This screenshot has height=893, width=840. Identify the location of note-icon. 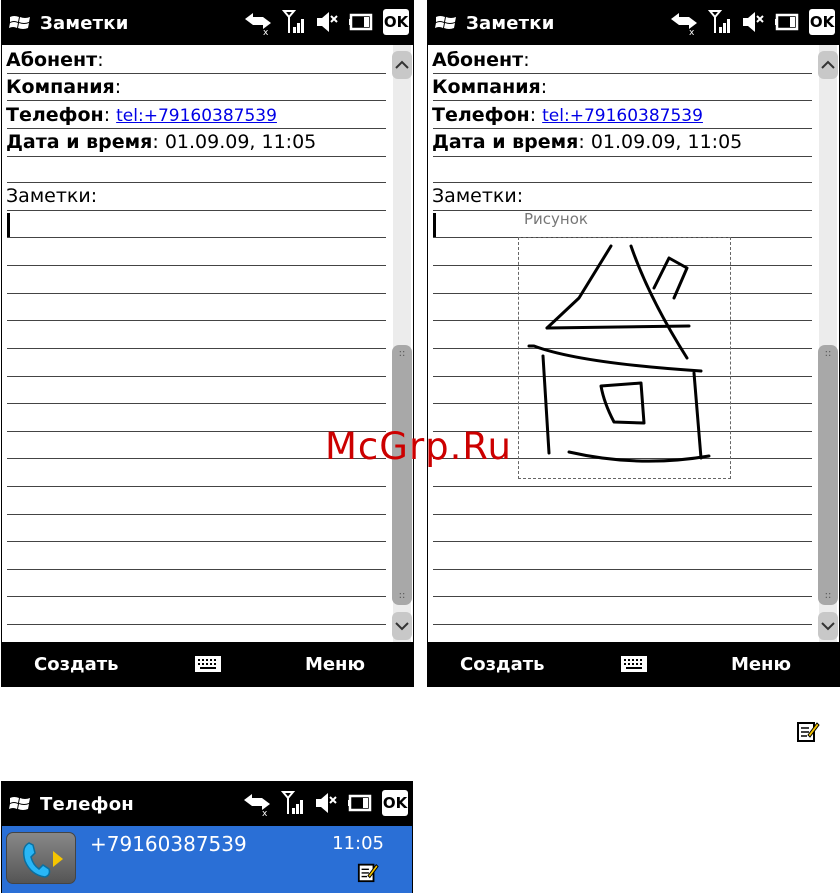
(808, 732).